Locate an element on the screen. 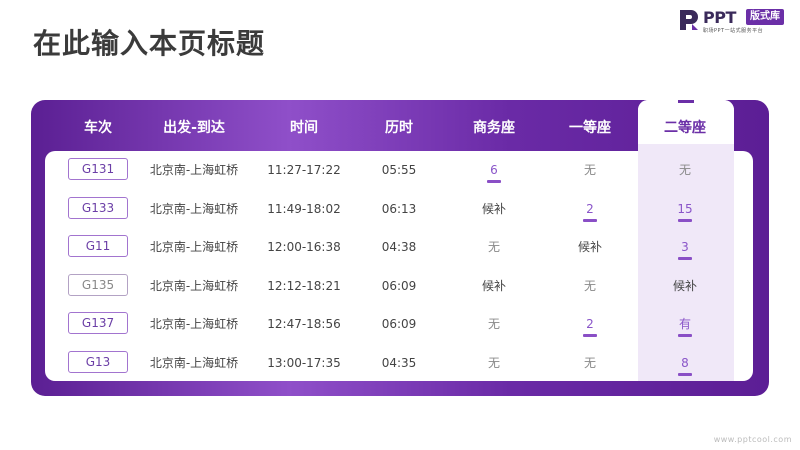  train-number-badge: G13 is located at coordinates (98, 362).